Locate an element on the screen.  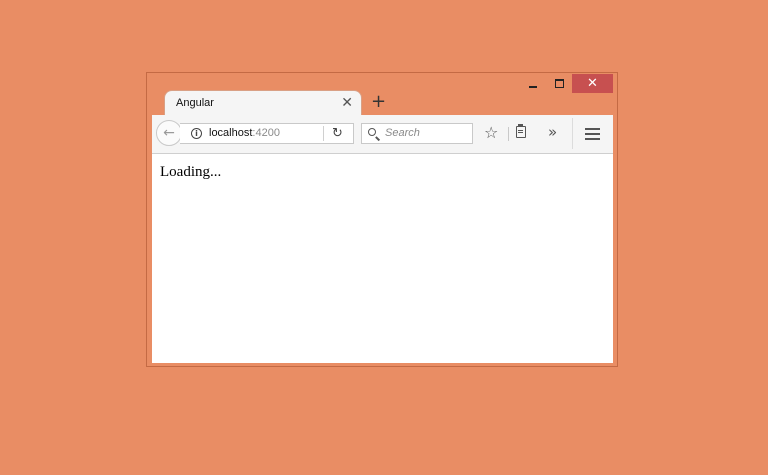
back-button: ← is located at coordinates (169, 133).